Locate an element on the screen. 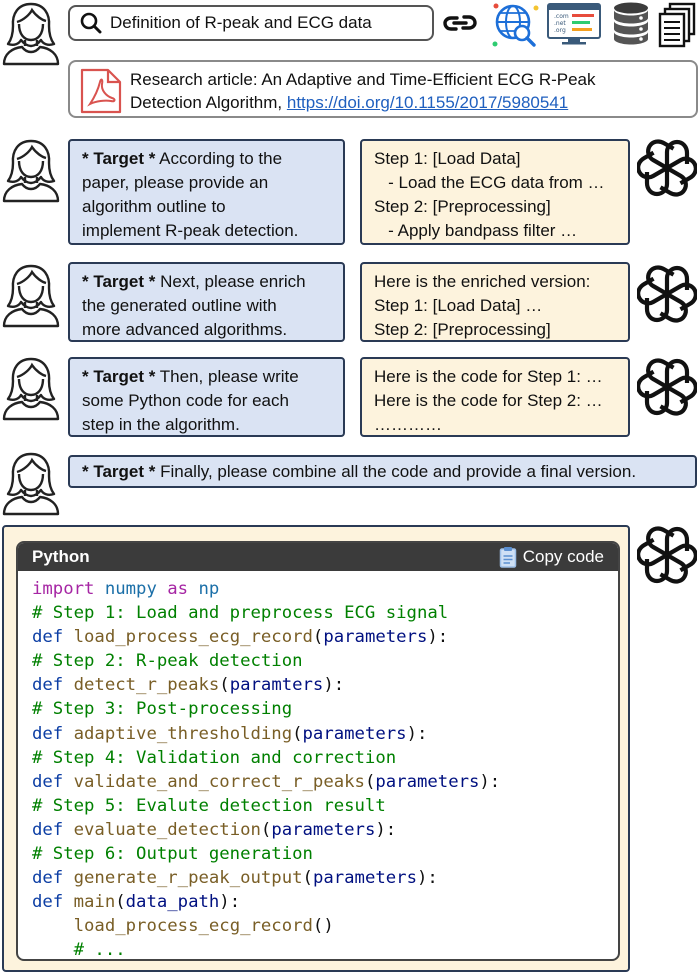 The image size is (698, 975). article-title-line2: Detection Algorithm, is located at coordinates (208, 102).